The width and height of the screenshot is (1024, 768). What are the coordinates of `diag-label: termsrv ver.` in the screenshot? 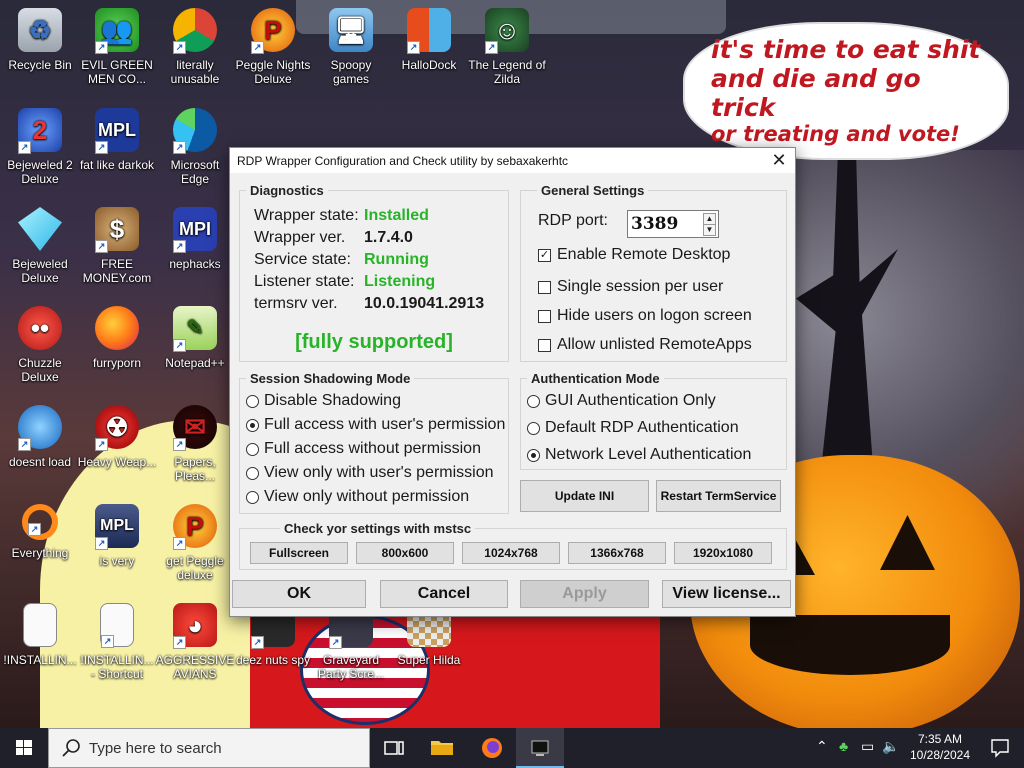 It's located at (296, 303).